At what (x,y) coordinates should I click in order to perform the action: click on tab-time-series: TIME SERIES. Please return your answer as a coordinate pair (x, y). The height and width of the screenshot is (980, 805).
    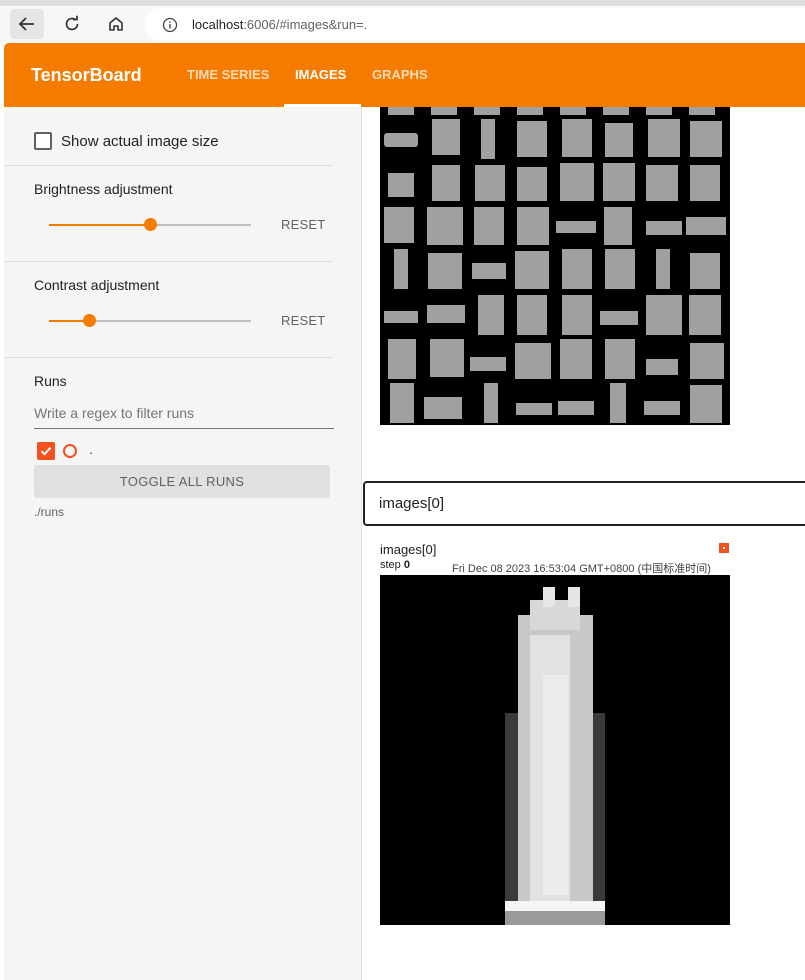
    Looking at the image, I should click on (228, 74).